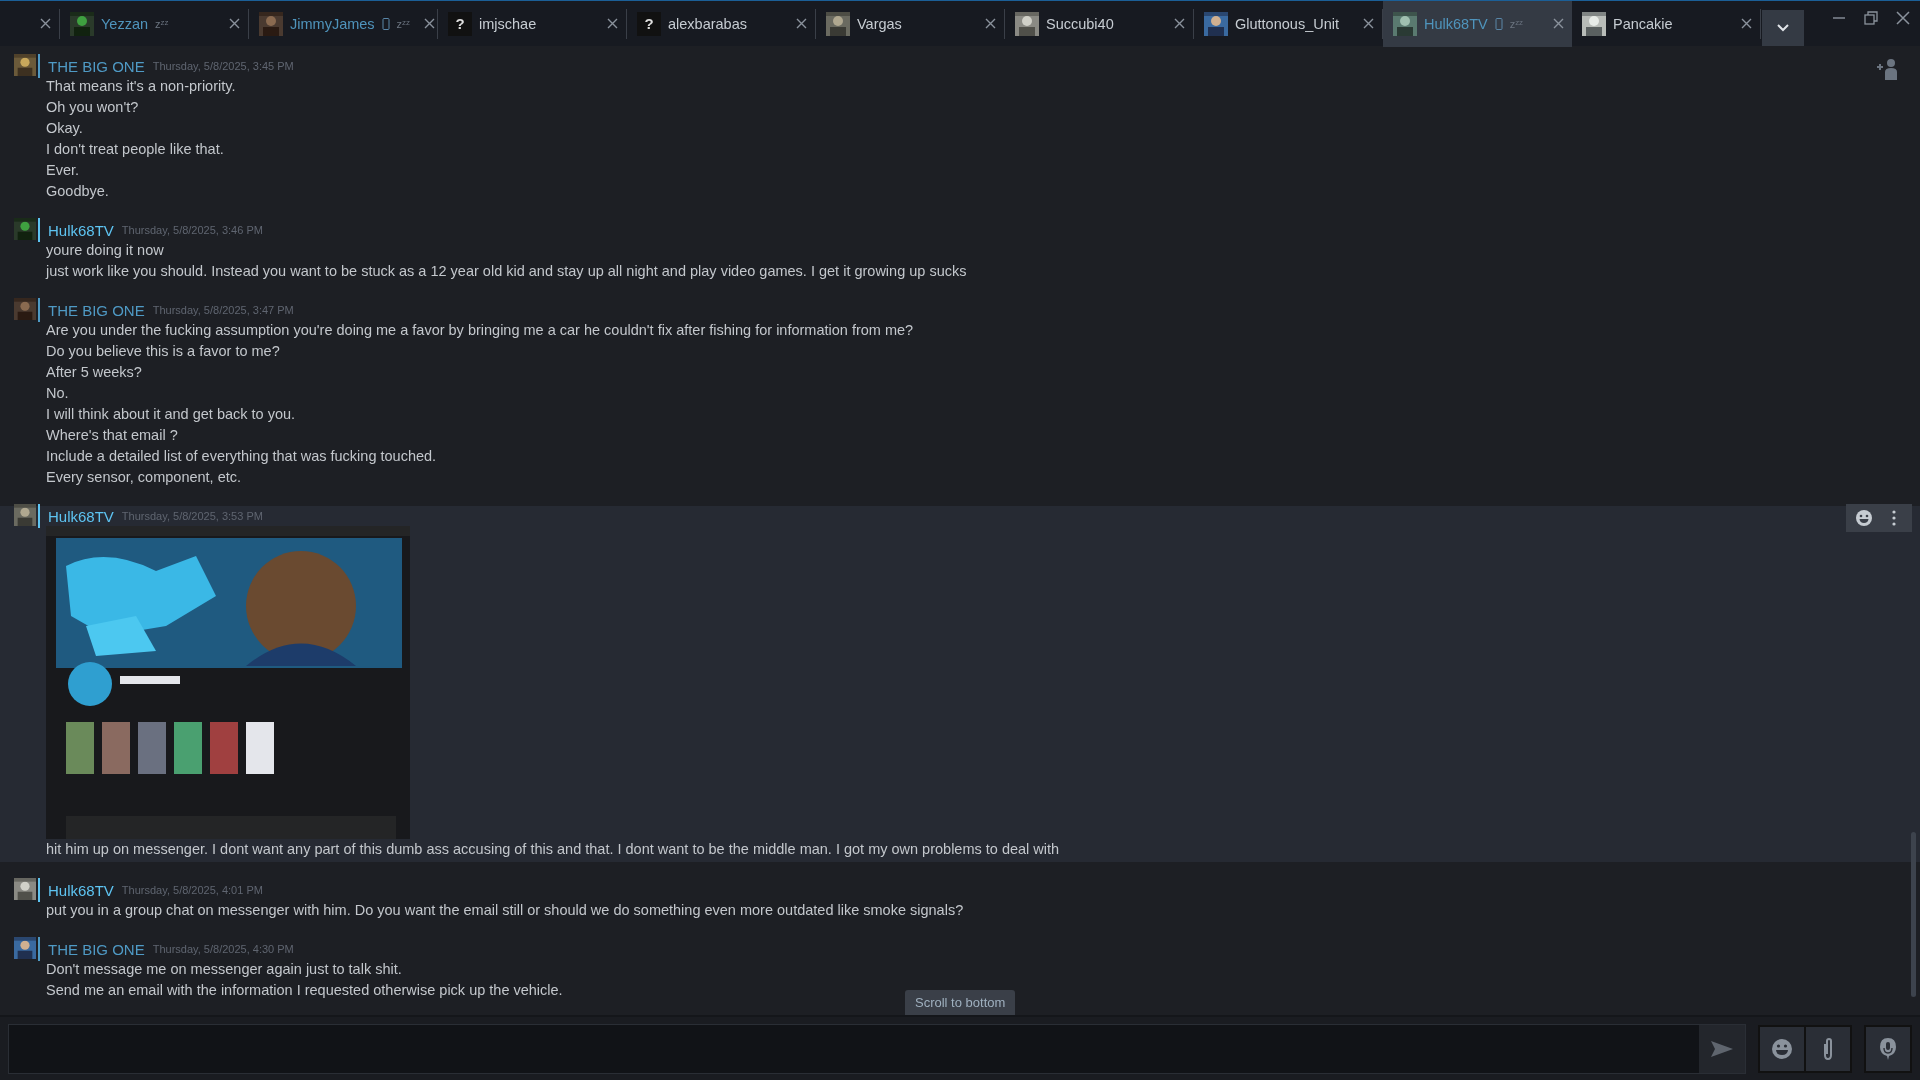 The height and width of the screenshot is (1080, 1920). Describe the element at coordinates (304, 990) in the screenshot. I see `message-text: Send me an email with the information I requested otherwise pick up the vehicle.` at that location.